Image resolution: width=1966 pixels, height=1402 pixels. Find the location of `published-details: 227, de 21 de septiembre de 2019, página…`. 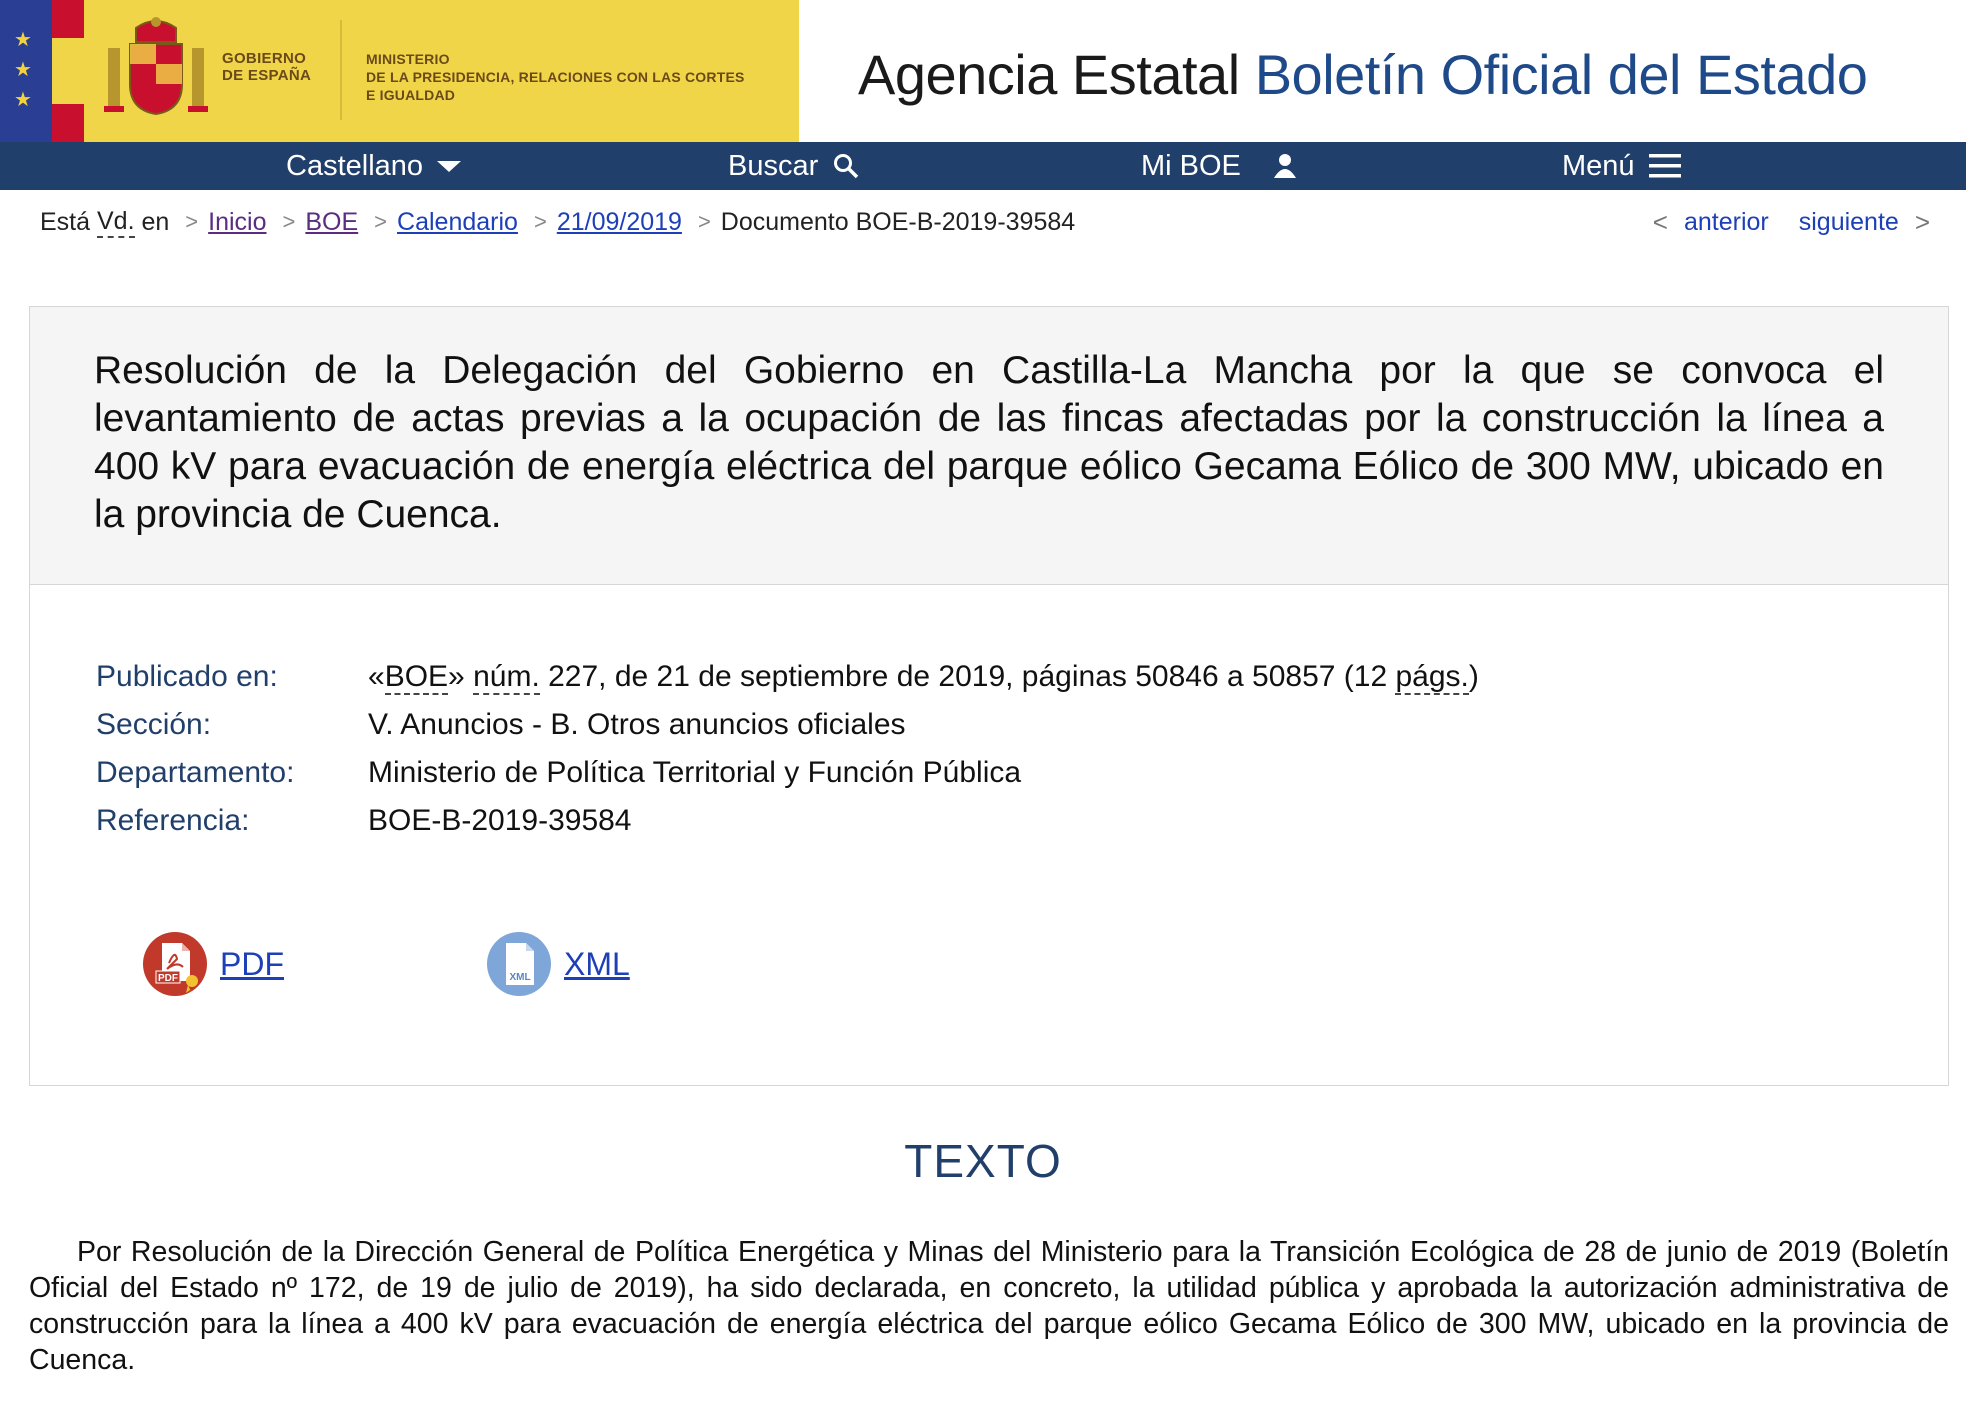

published-details: 227, de 21 de septiembre de 2019, página… is located at coordinates (968, 676).